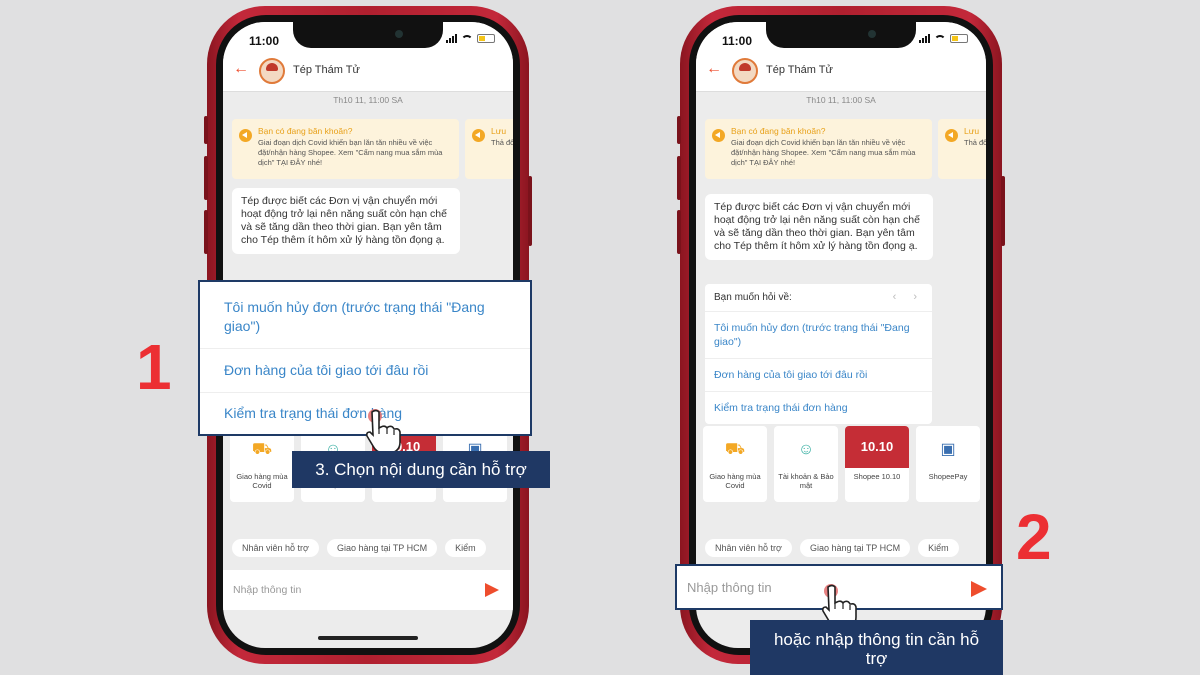 The image size is (1200, 675). What do you see at coordinates (806, 464) in the screenshot?
I see `category-account: ☺ Tài khoản & Bảo mật` at bounding box center [806, 464].